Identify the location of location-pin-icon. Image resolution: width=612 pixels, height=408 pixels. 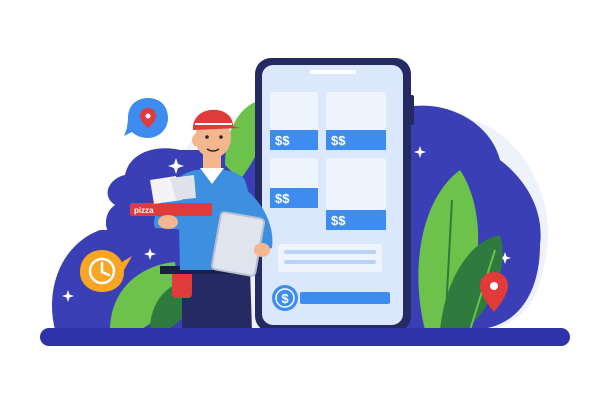
(146, 118).